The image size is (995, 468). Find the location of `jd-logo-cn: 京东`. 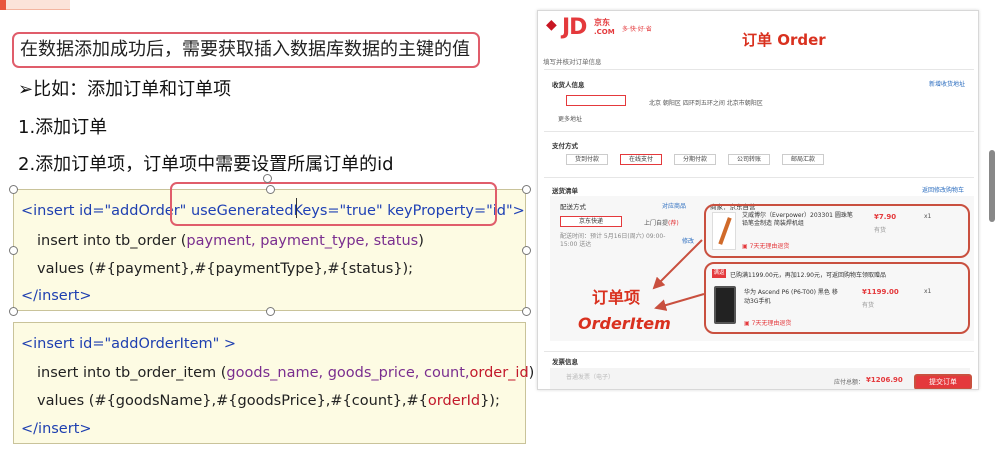

jd-logo-cn: 京东 is located at coordinates (602, 22).